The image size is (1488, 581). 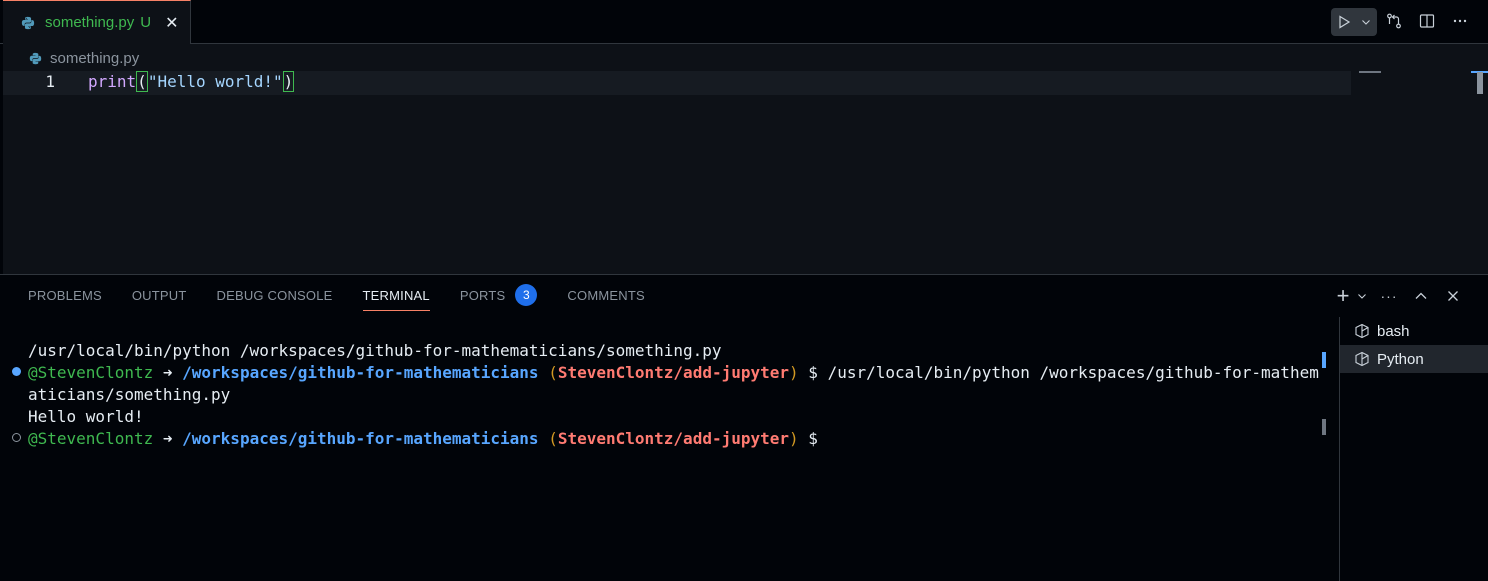 I want to click on terminal-tabs-list: bash Python, so click(x=1413, y=449).